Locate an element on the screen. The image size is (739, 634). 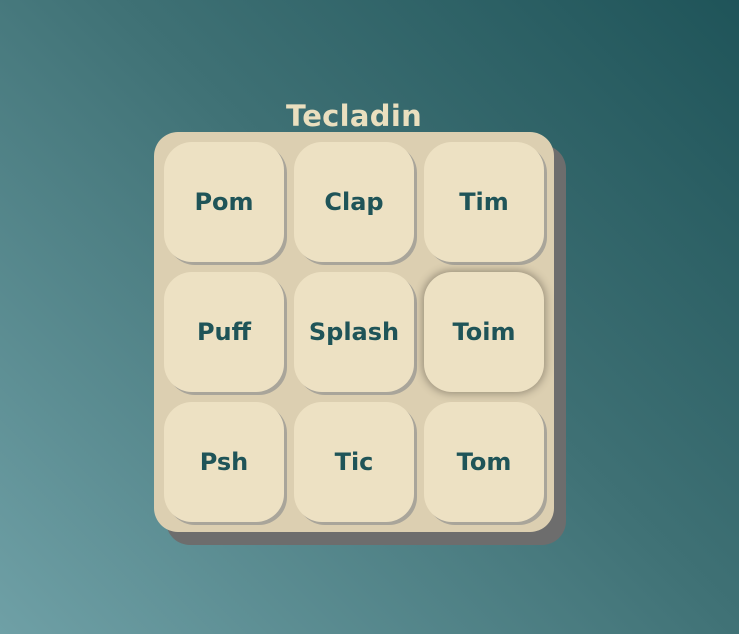
key-tom: Tom is located at coordinates (484, 462).